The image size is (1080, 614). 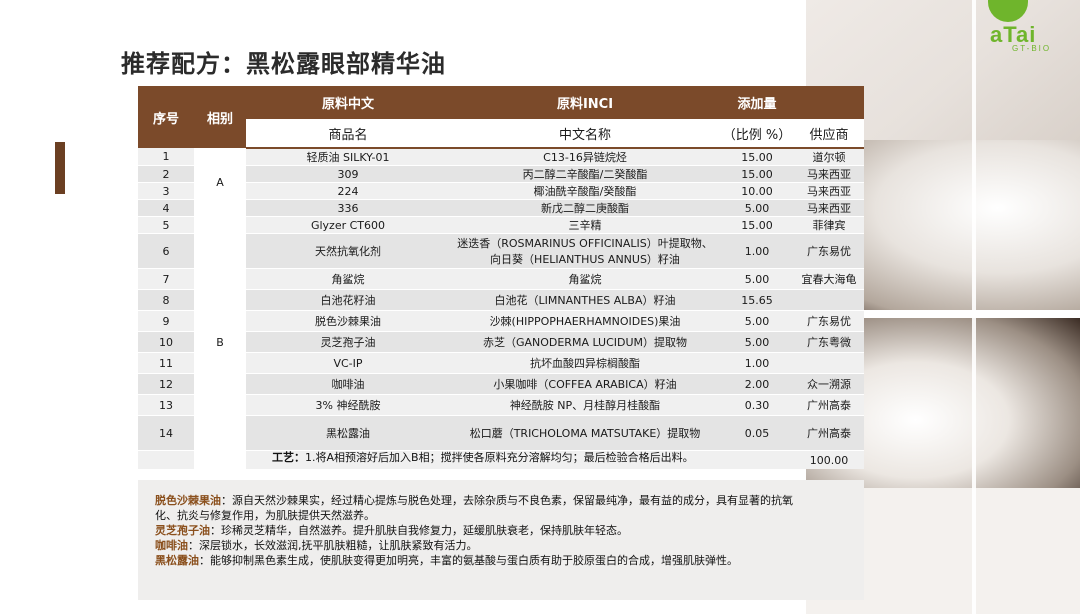 What do you see at coordinates (166, 300) in the screenshot?
I see `cell-no: 8` at bounding box center [166, 300].